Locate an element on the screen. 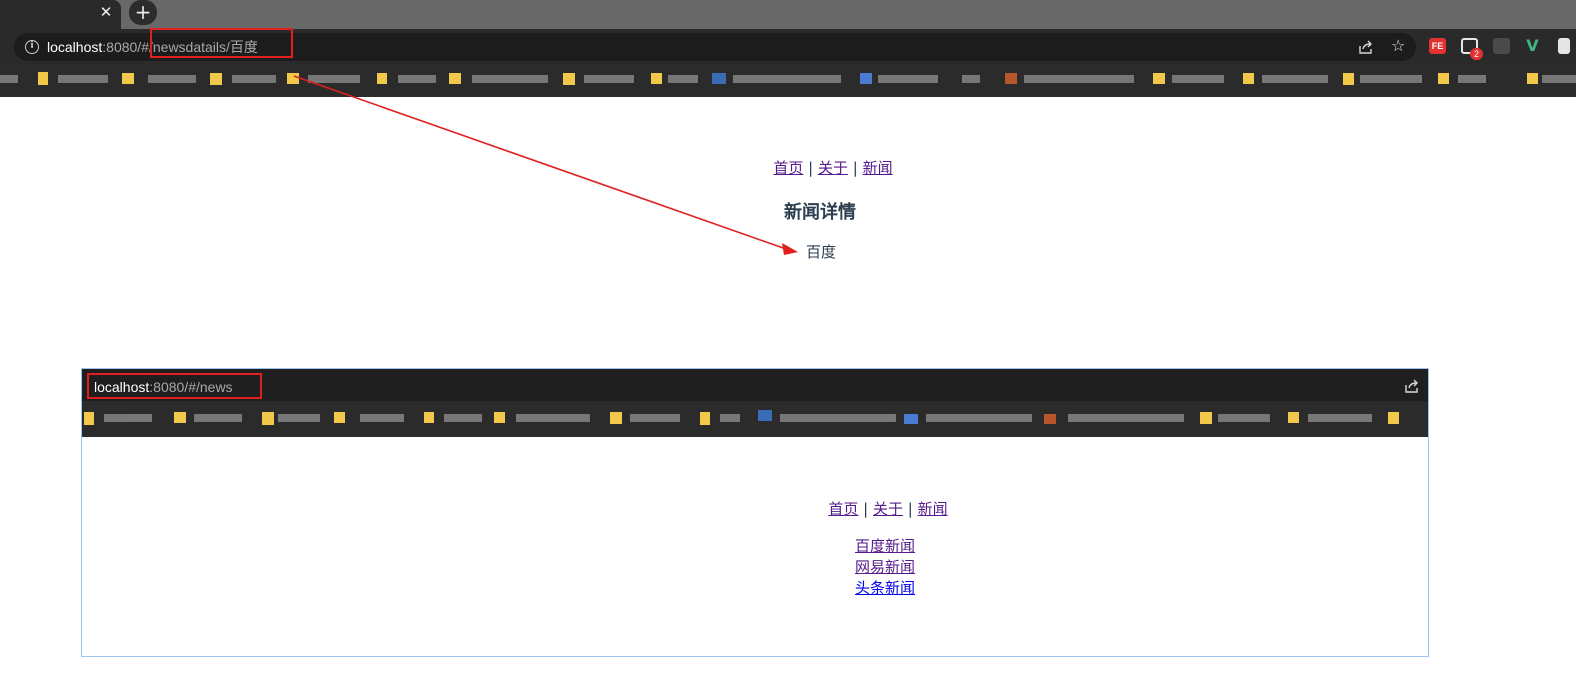  bookmarks-bar is located at coordinates (788, 80).